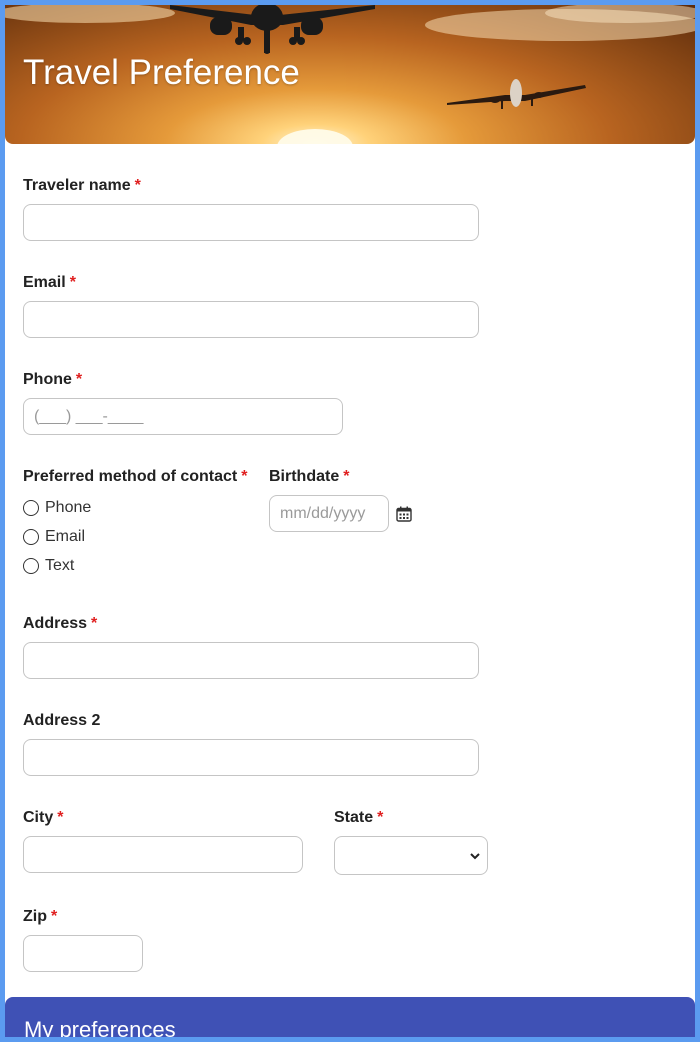 This screenshot has width=700, height=1042. I want to click on email-label-text: Email, so click(44, 282).